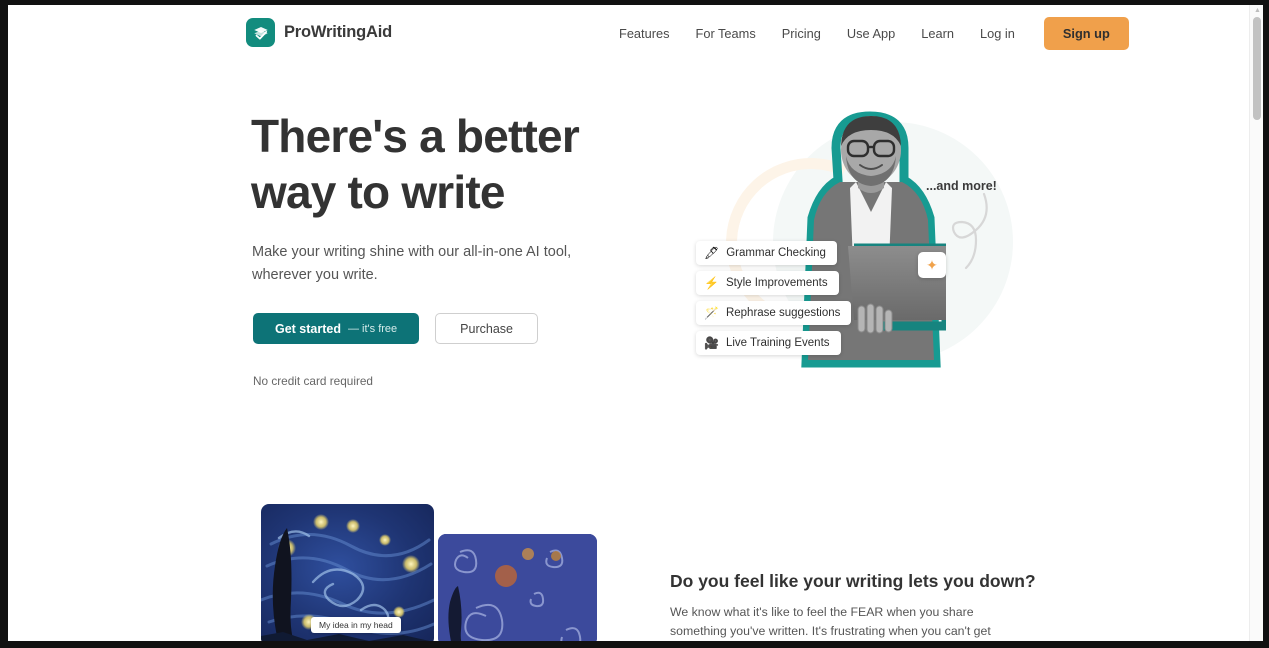 This screenshot has height=648, width=1269. Describe the element at coordinates (356, 625) in the screenshot. I see `idea-caption-label: My idea in my head` at that location.